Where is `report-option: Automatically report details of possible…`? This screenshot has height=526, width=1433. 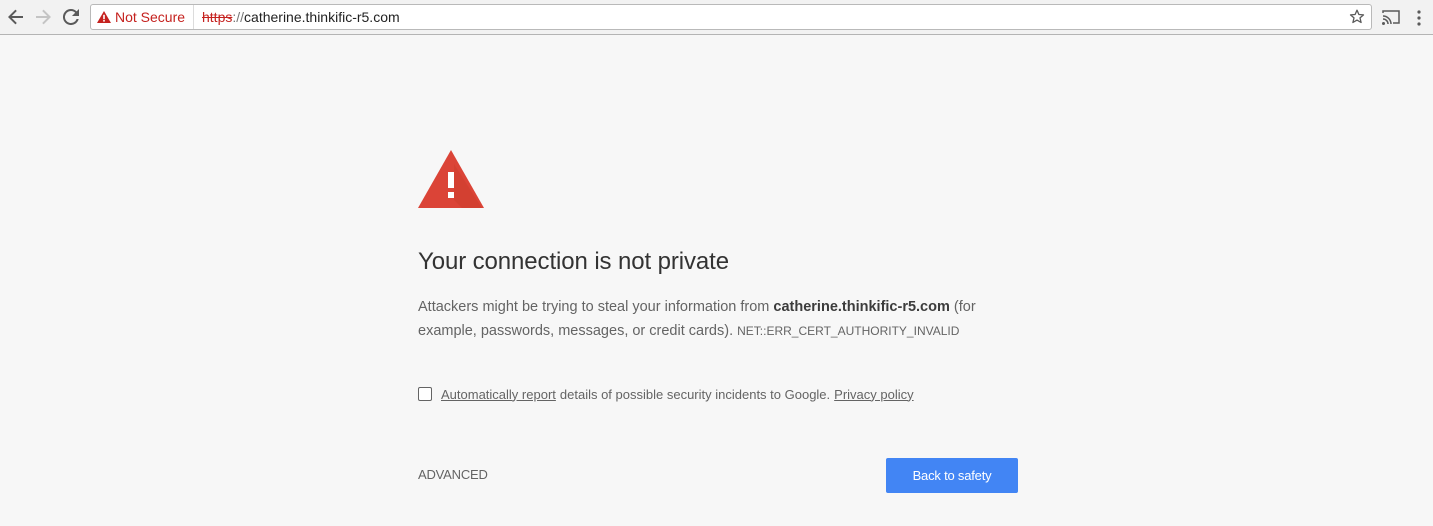
report-option: Automatically report details of possible… is located at coordinates (666, 394).